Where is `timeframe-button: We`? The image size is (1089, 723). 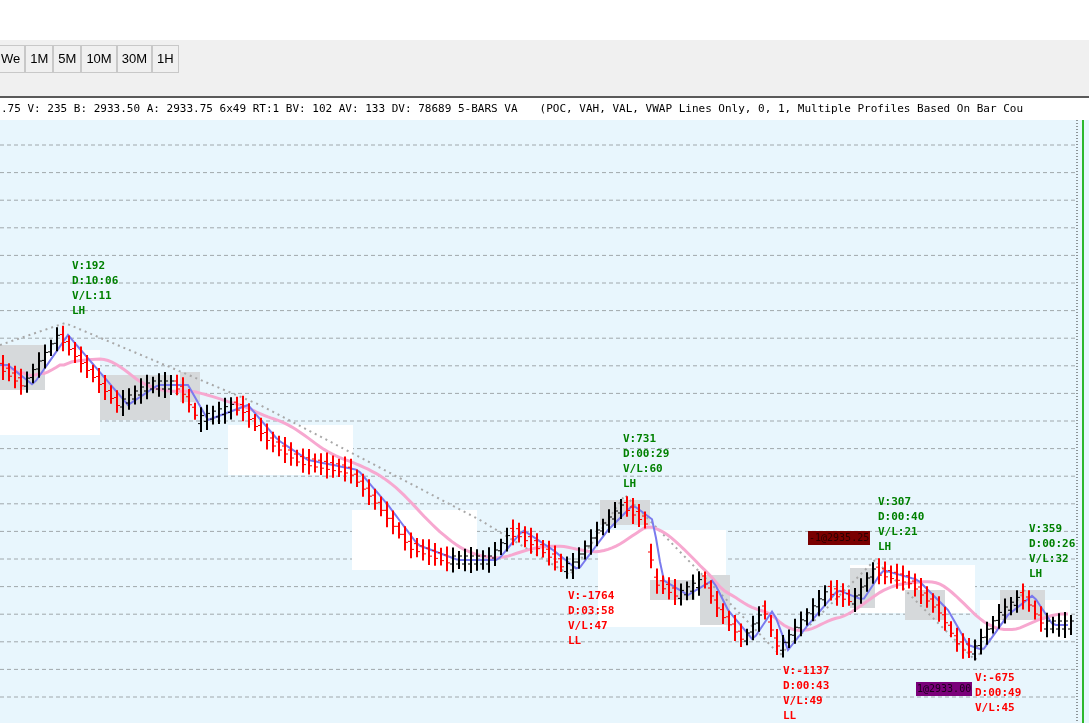 timeframe-button: We is located at coordinates (13, 59).